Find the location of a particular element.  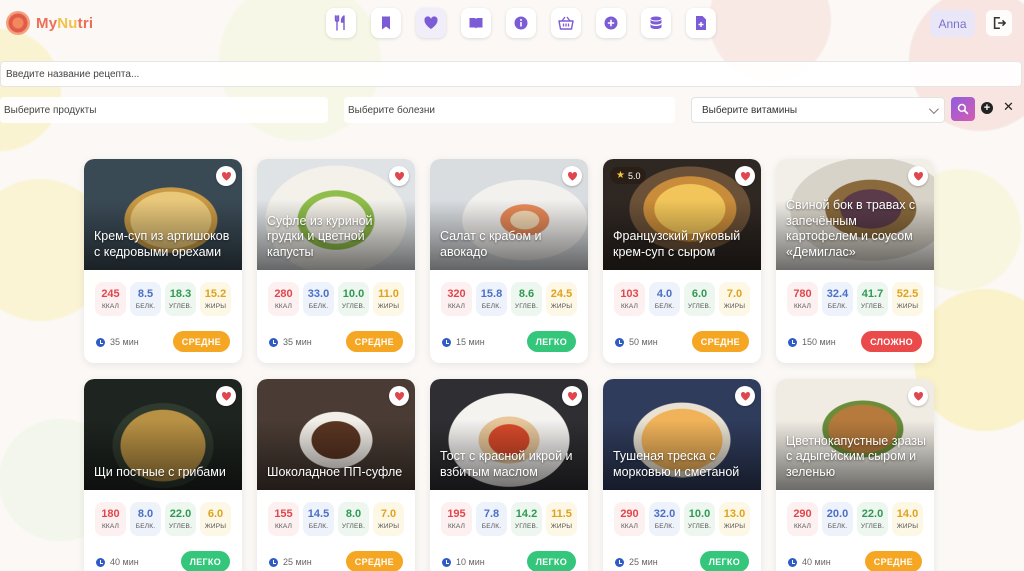

cook-time: 15 мин is located at coordinates (463, 342).